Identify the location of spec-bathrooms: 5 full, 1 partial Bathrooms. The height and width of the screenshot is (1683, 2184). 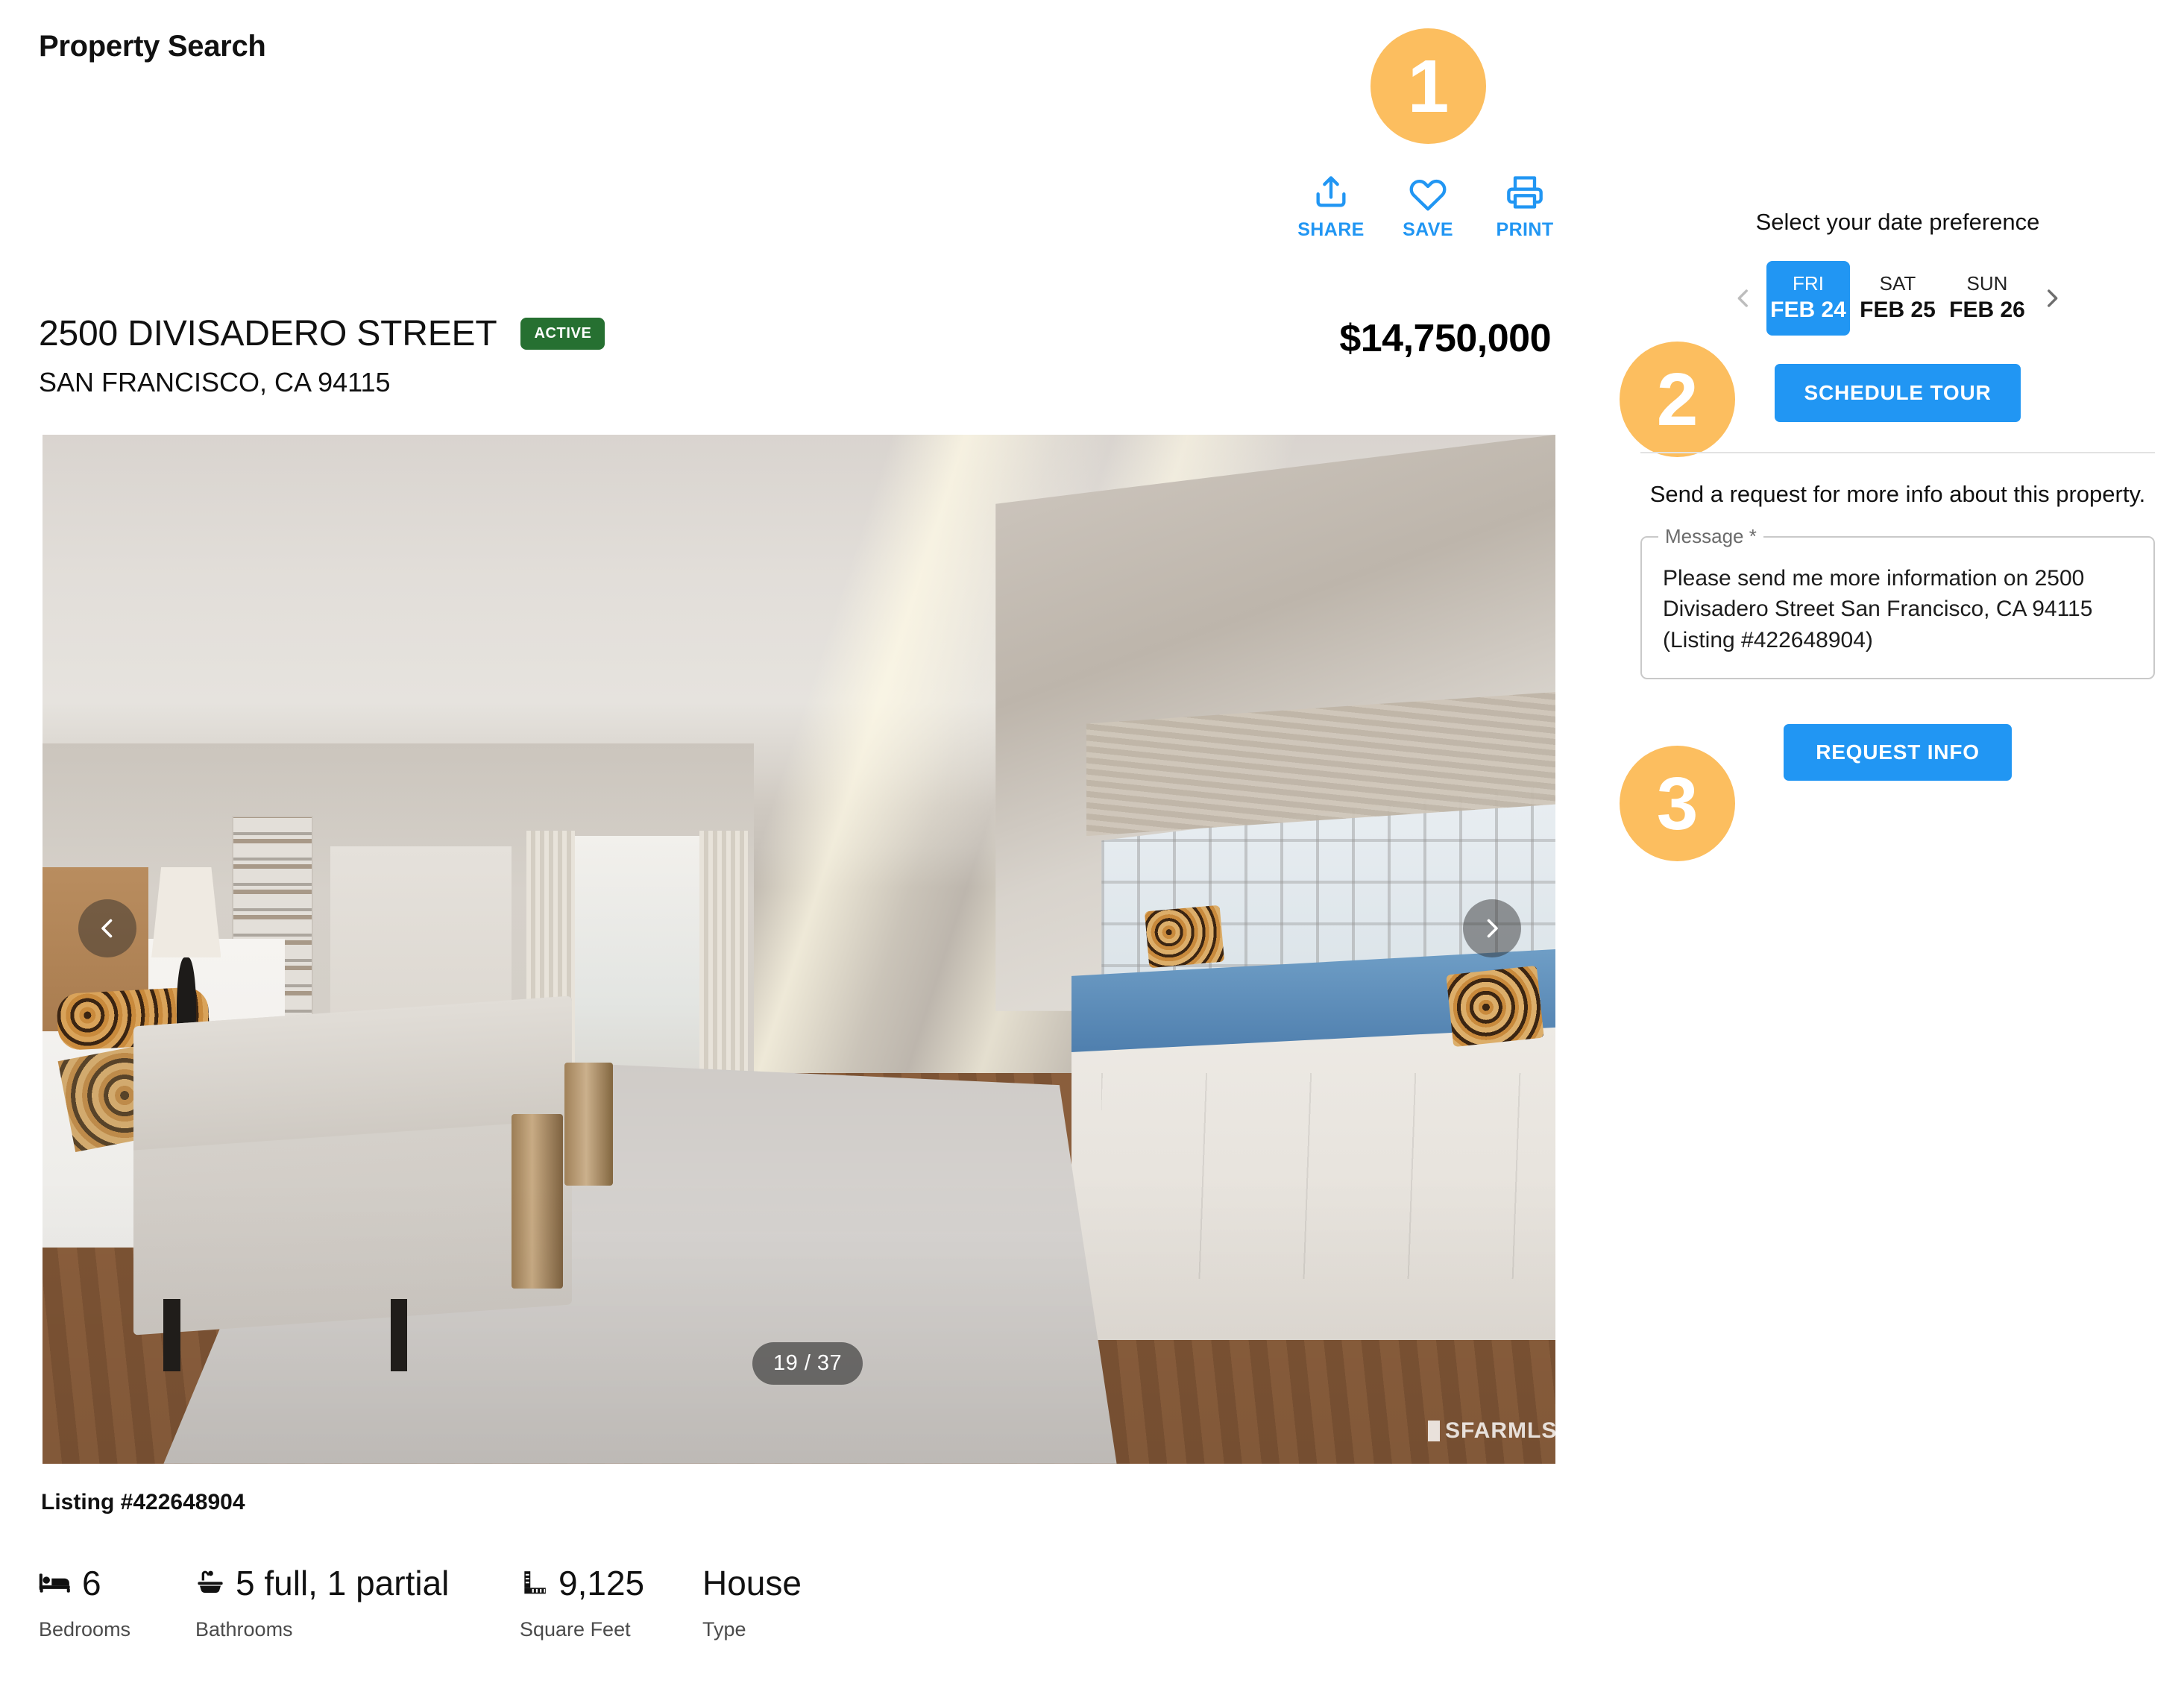
(357, 1600).